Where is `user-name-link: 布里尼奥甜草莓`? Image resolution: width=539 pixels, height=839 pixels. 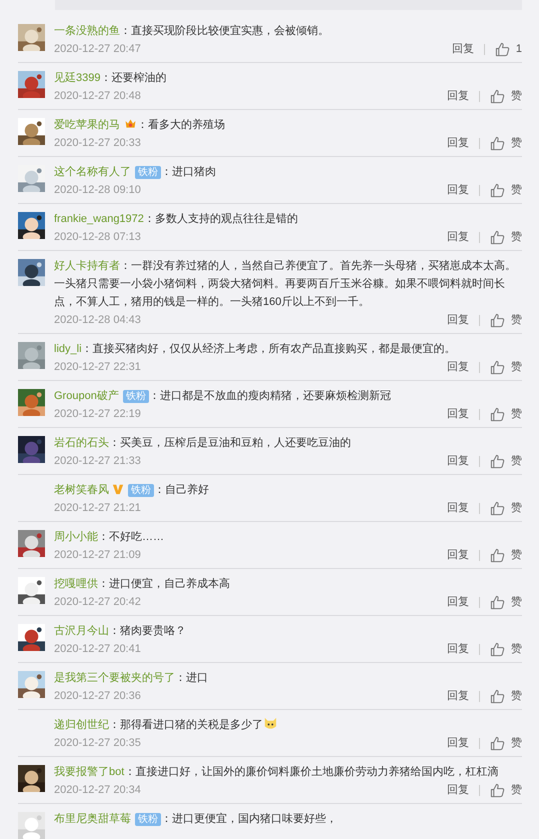 user-name-link: 布里尼奥甜草莓 is located at coordinates (92, 819).